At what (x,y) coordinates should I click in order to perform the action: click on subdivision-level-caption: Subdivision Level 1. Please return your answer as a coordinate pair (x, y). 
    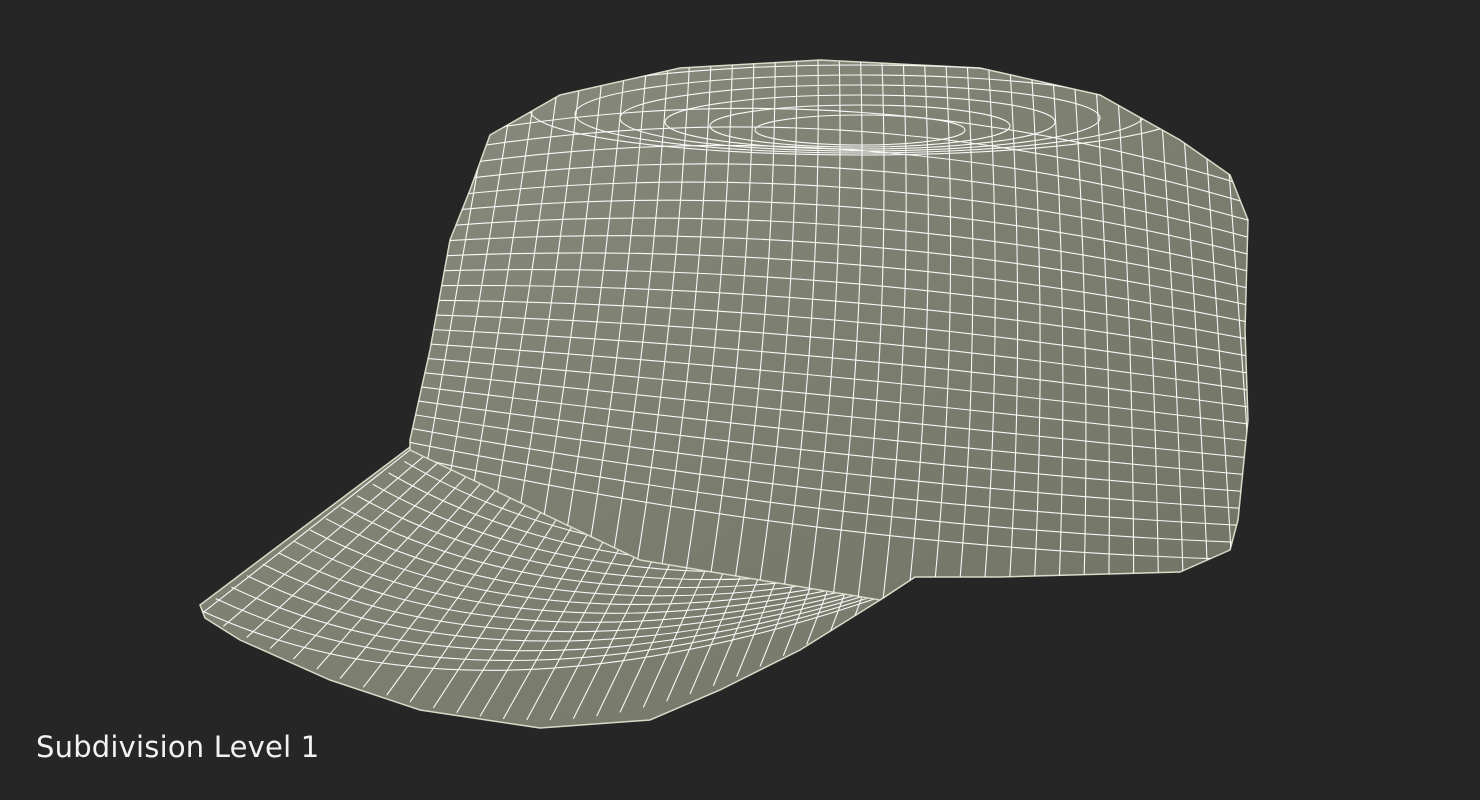
    Looking at the image, I should click on (178, 747).